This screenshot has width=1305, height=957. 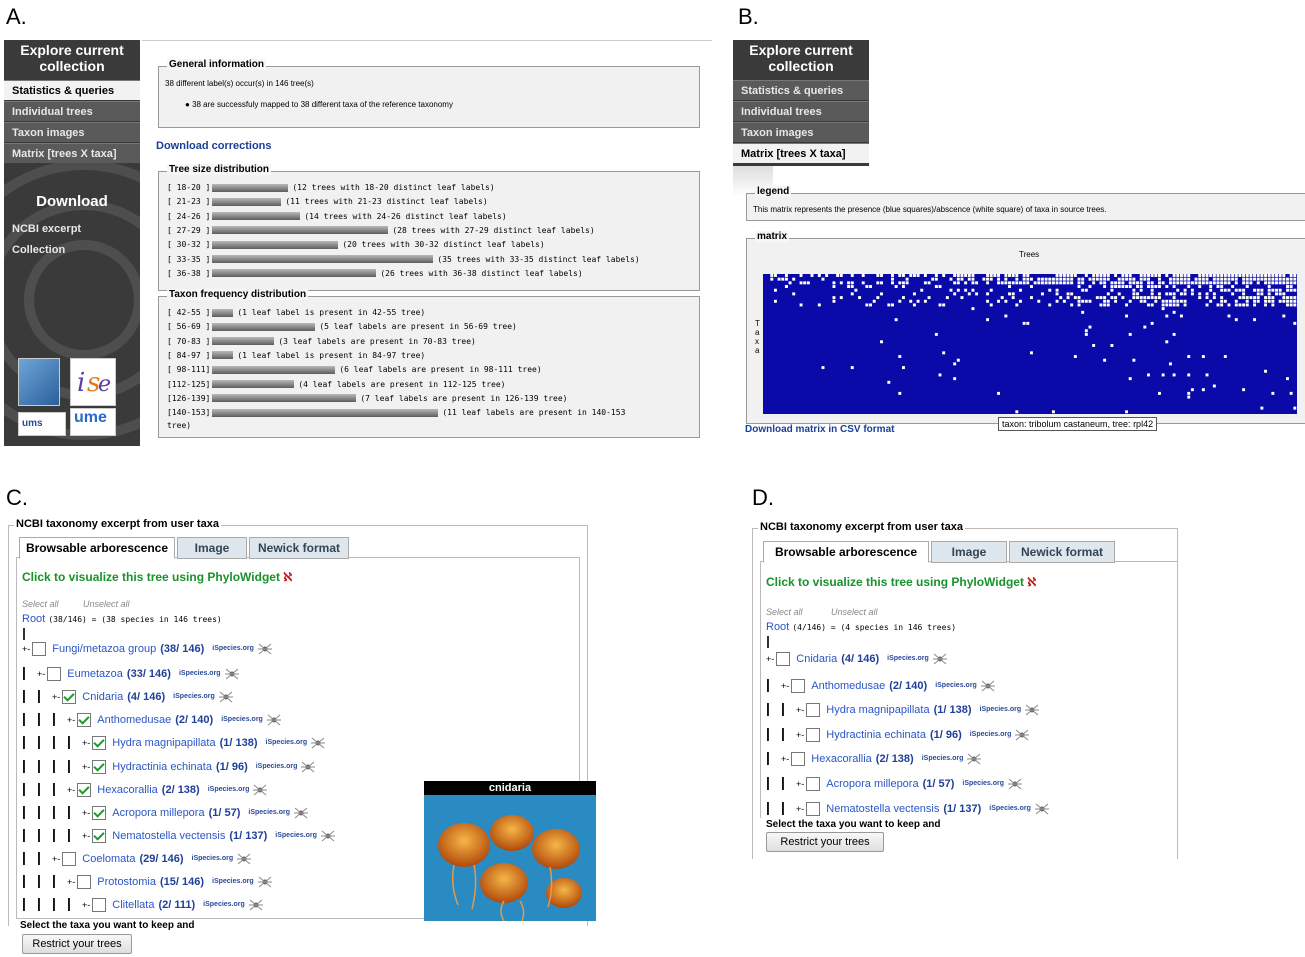 I want to click on restrict-trees-button-c: Restrict your trees, so click(x=77, y=944).